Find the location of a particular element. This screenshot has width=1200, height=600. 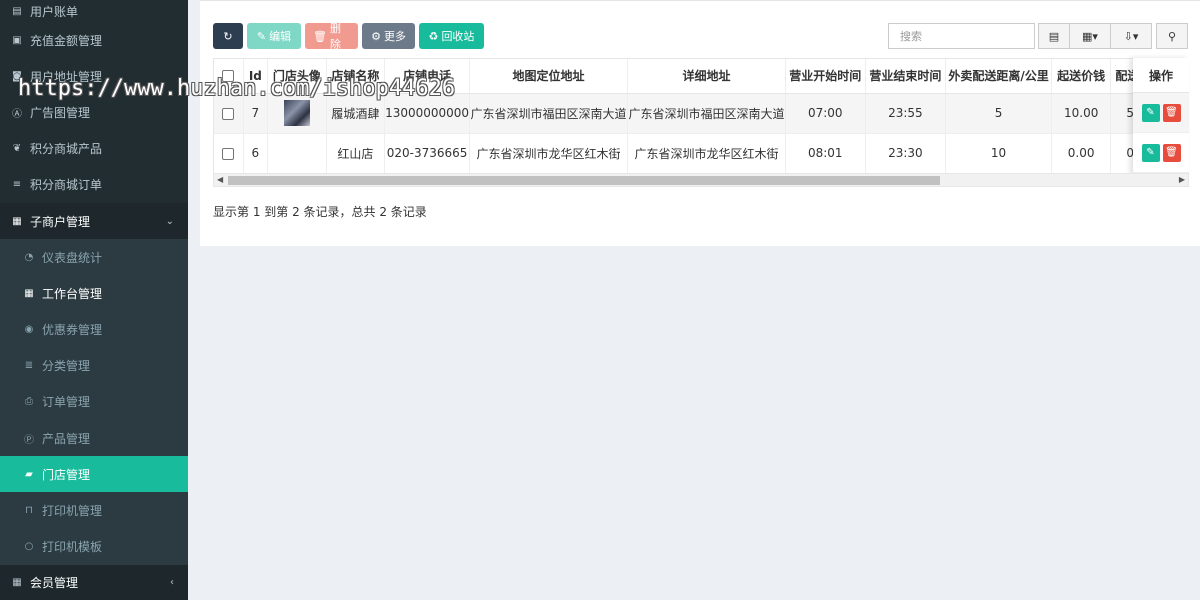

export-button: ⇩▾ is located at coordinates (1131, 36).